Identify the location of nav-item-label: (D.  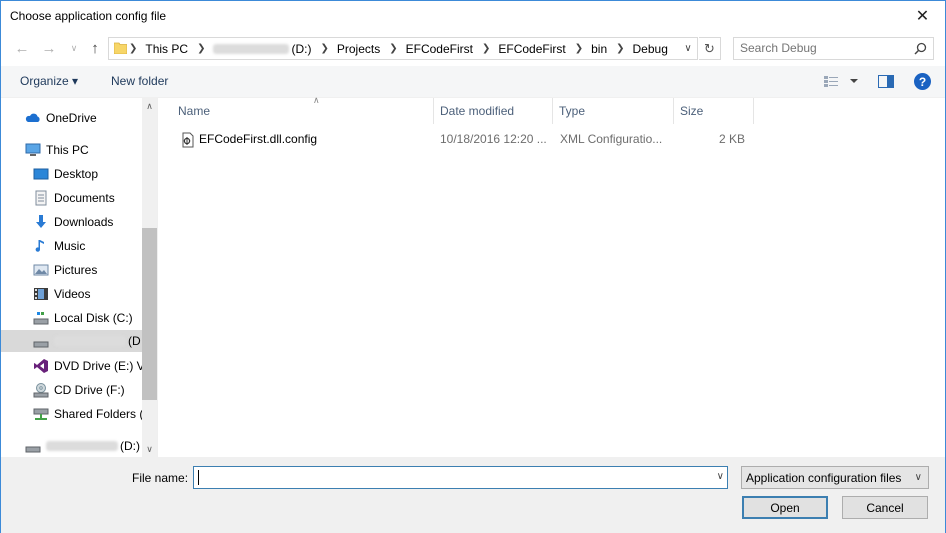
(134, 341).